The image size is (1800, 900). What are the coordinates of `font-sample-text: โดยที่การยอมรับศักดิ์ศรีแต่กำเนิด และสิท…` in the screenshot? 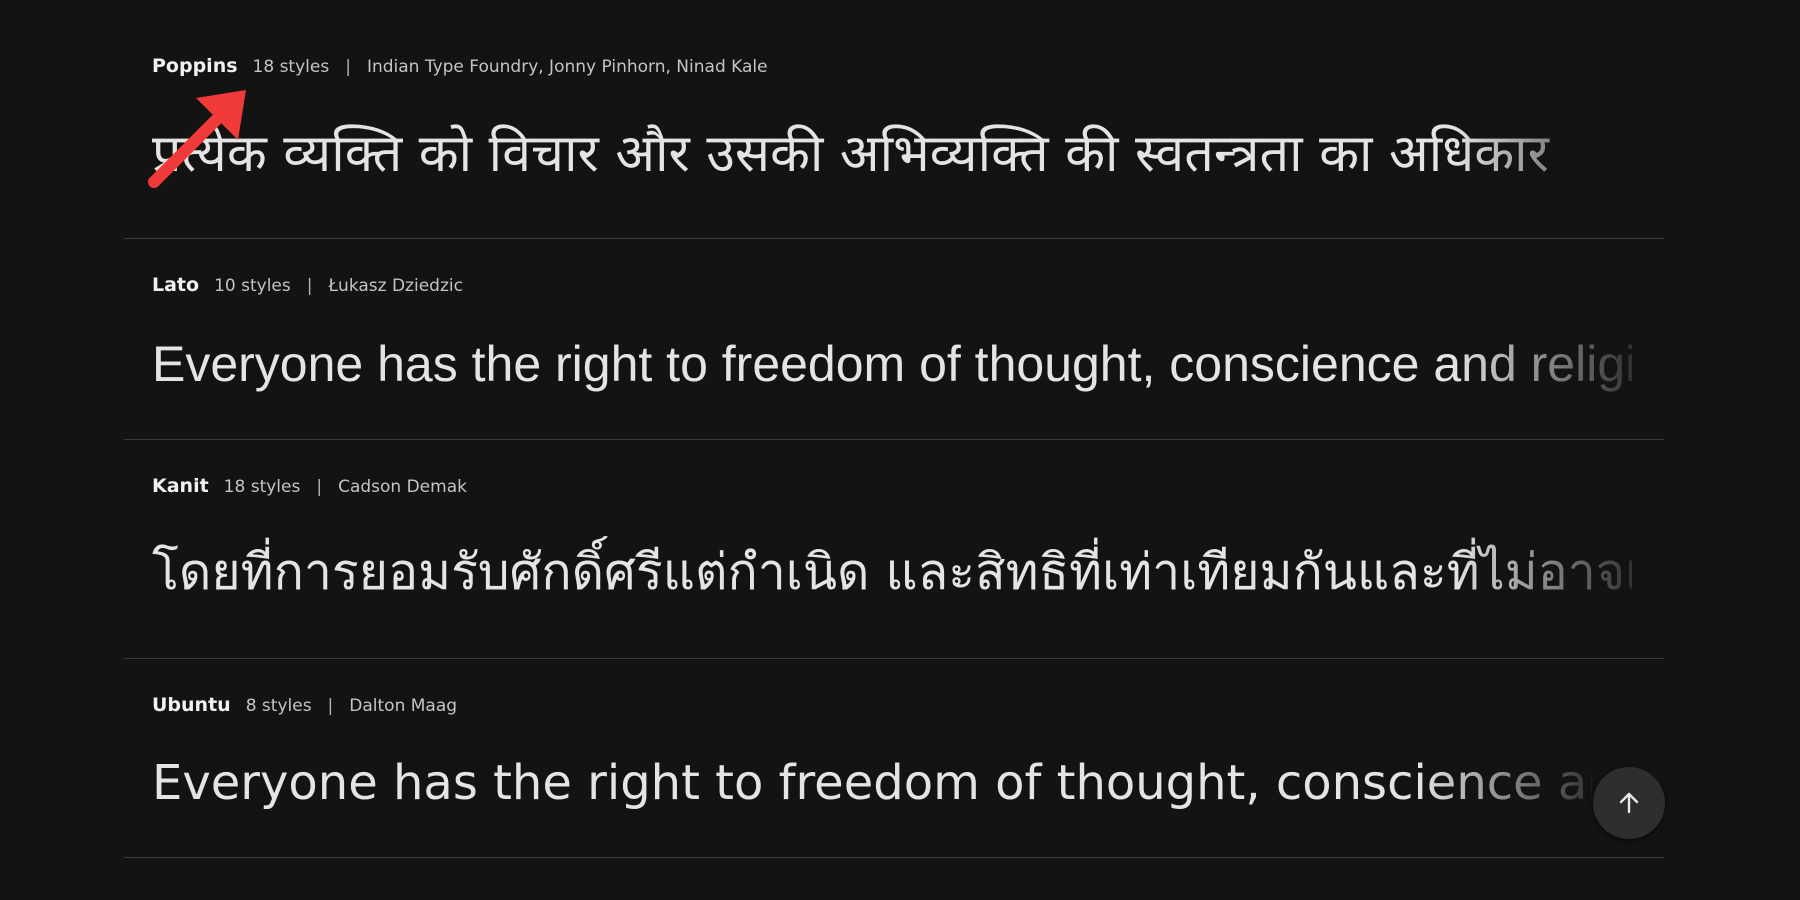 It's located at (892, 572).